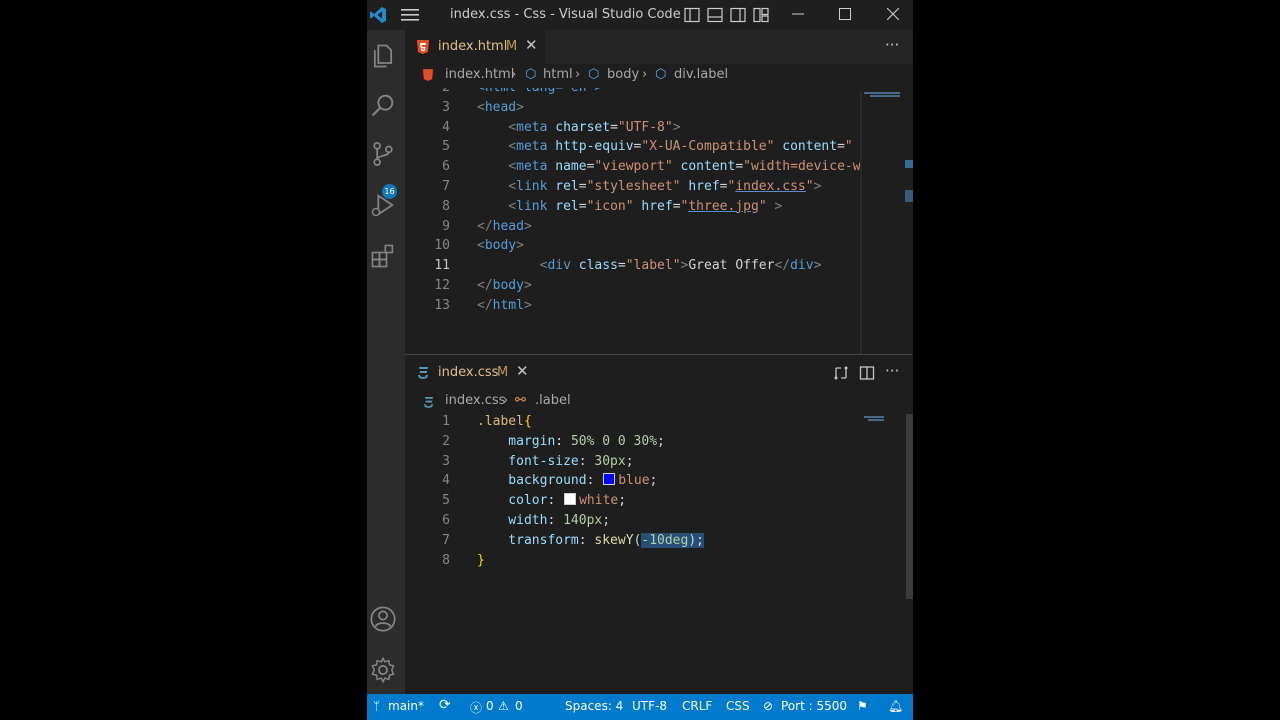  Describe the element at coordinates (539, 91) in the screenshot. I see `code-line: <html lang="en">` at that location.